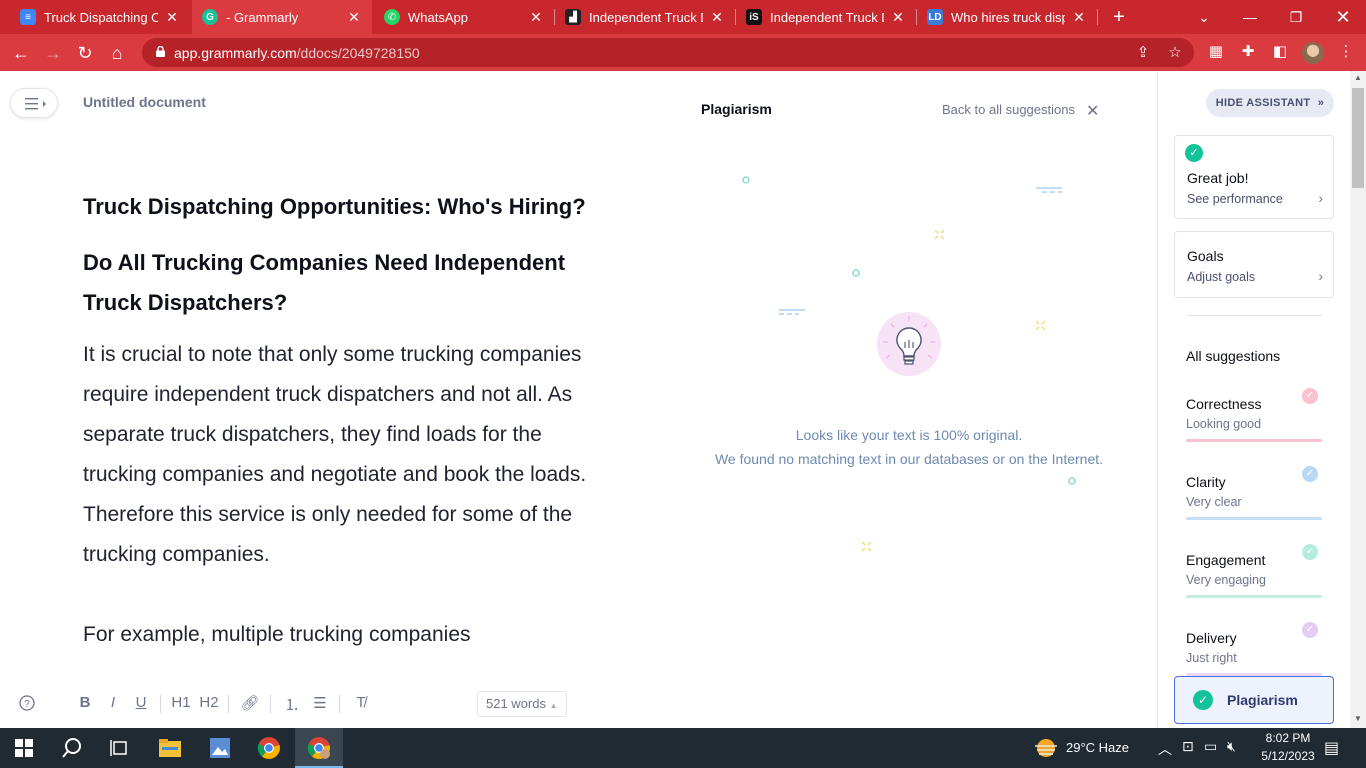 Image resolution: width=1366 pixels, height=768 pixels. Describe the element at coordinates (1313, 53) in the screenshot. I see `profile-avatar` at that location.